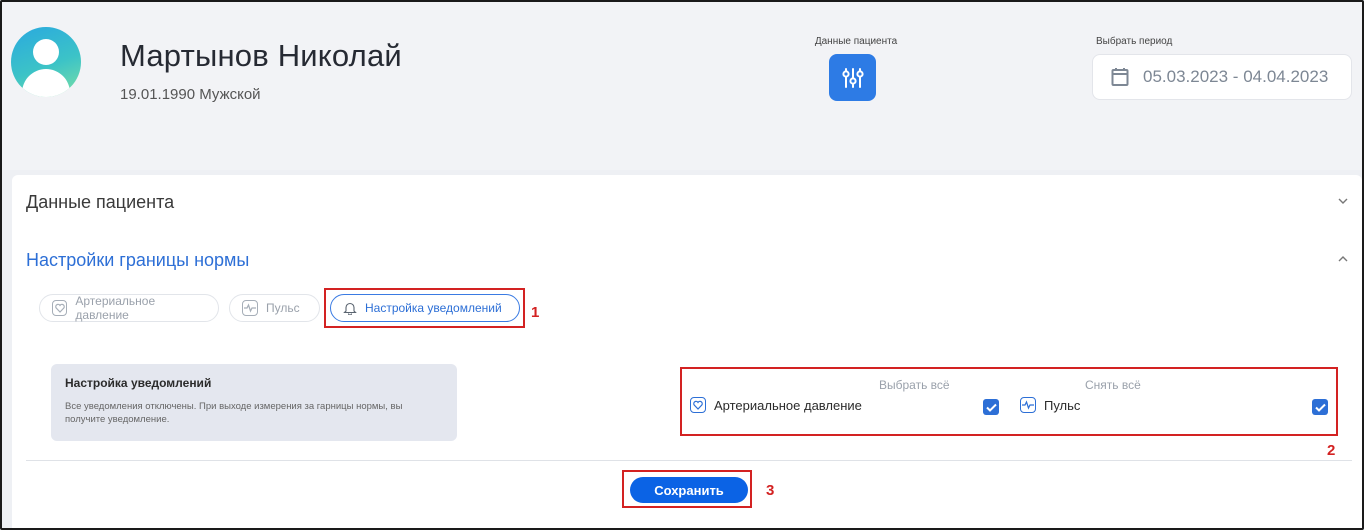 This screenshot has height=530, width=1364. What do you see at coordinates (1134, 41) in the screenshot?
I see `period-caption: Выбрать период` at bounding box center [1134, 41].